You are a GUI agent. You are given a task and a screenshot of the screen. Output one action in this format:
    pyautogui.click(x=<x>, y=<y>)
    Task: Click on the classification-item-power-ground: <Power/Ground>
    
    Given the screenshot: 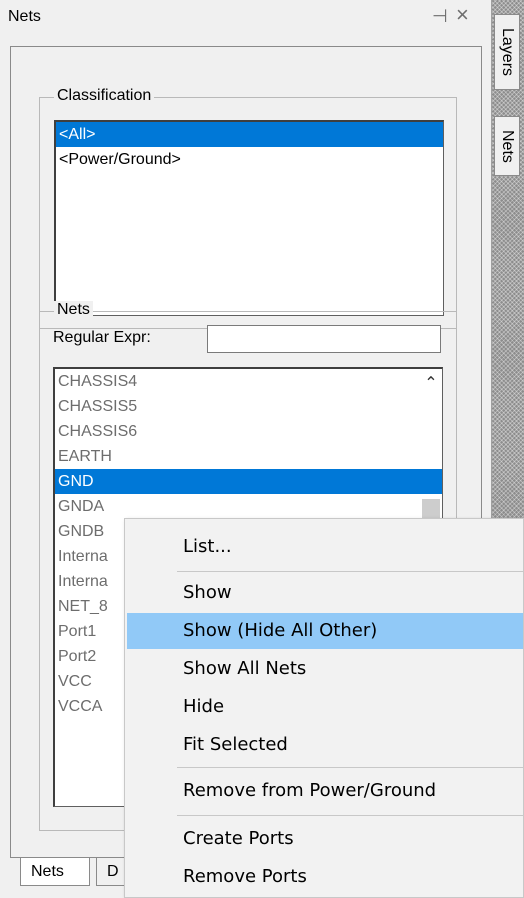 What is the action you would take?
    pyautogui.click(x=249, y=159)
    